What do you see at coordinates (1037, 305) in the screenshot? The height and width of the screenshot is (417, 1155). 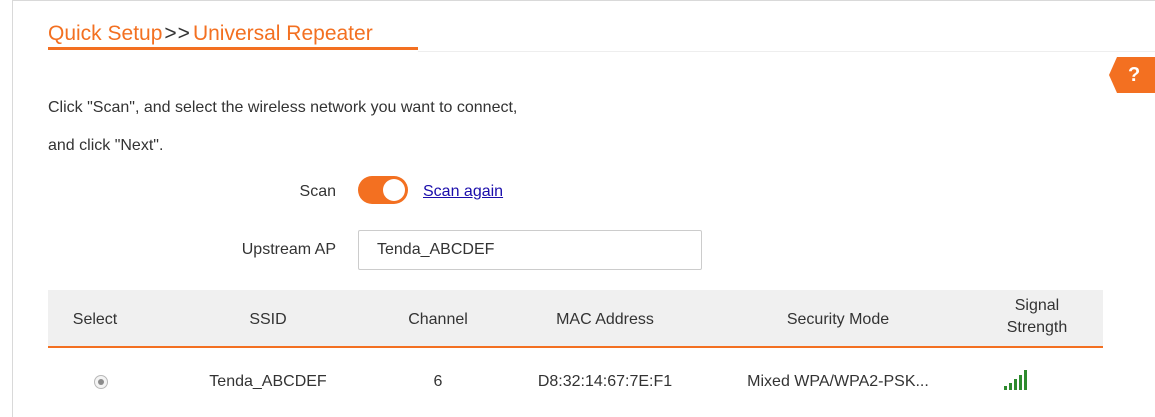 I see `column-header-signal-line1: Signal` at bounding box center [1037, 305].